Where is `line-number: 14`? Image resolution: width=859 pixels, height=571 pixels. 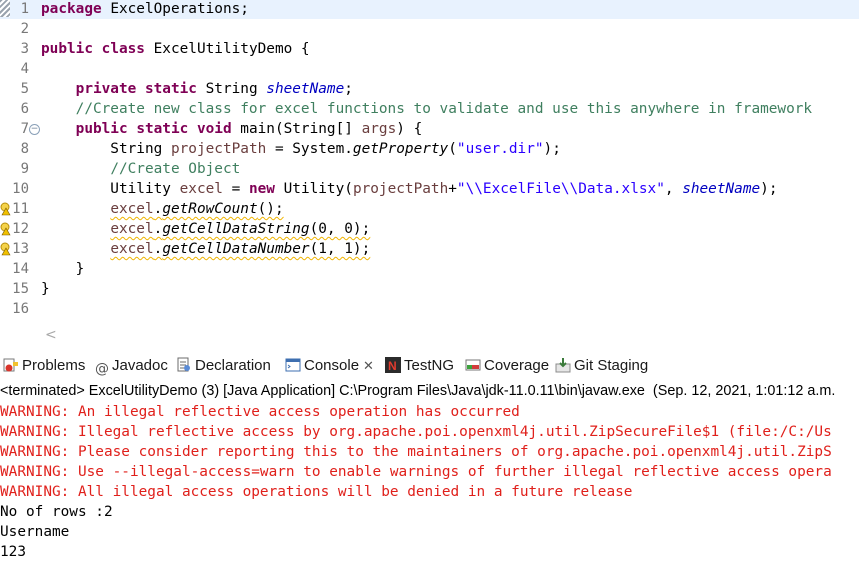 line-number: 14 is located at coordinates (20, 269).